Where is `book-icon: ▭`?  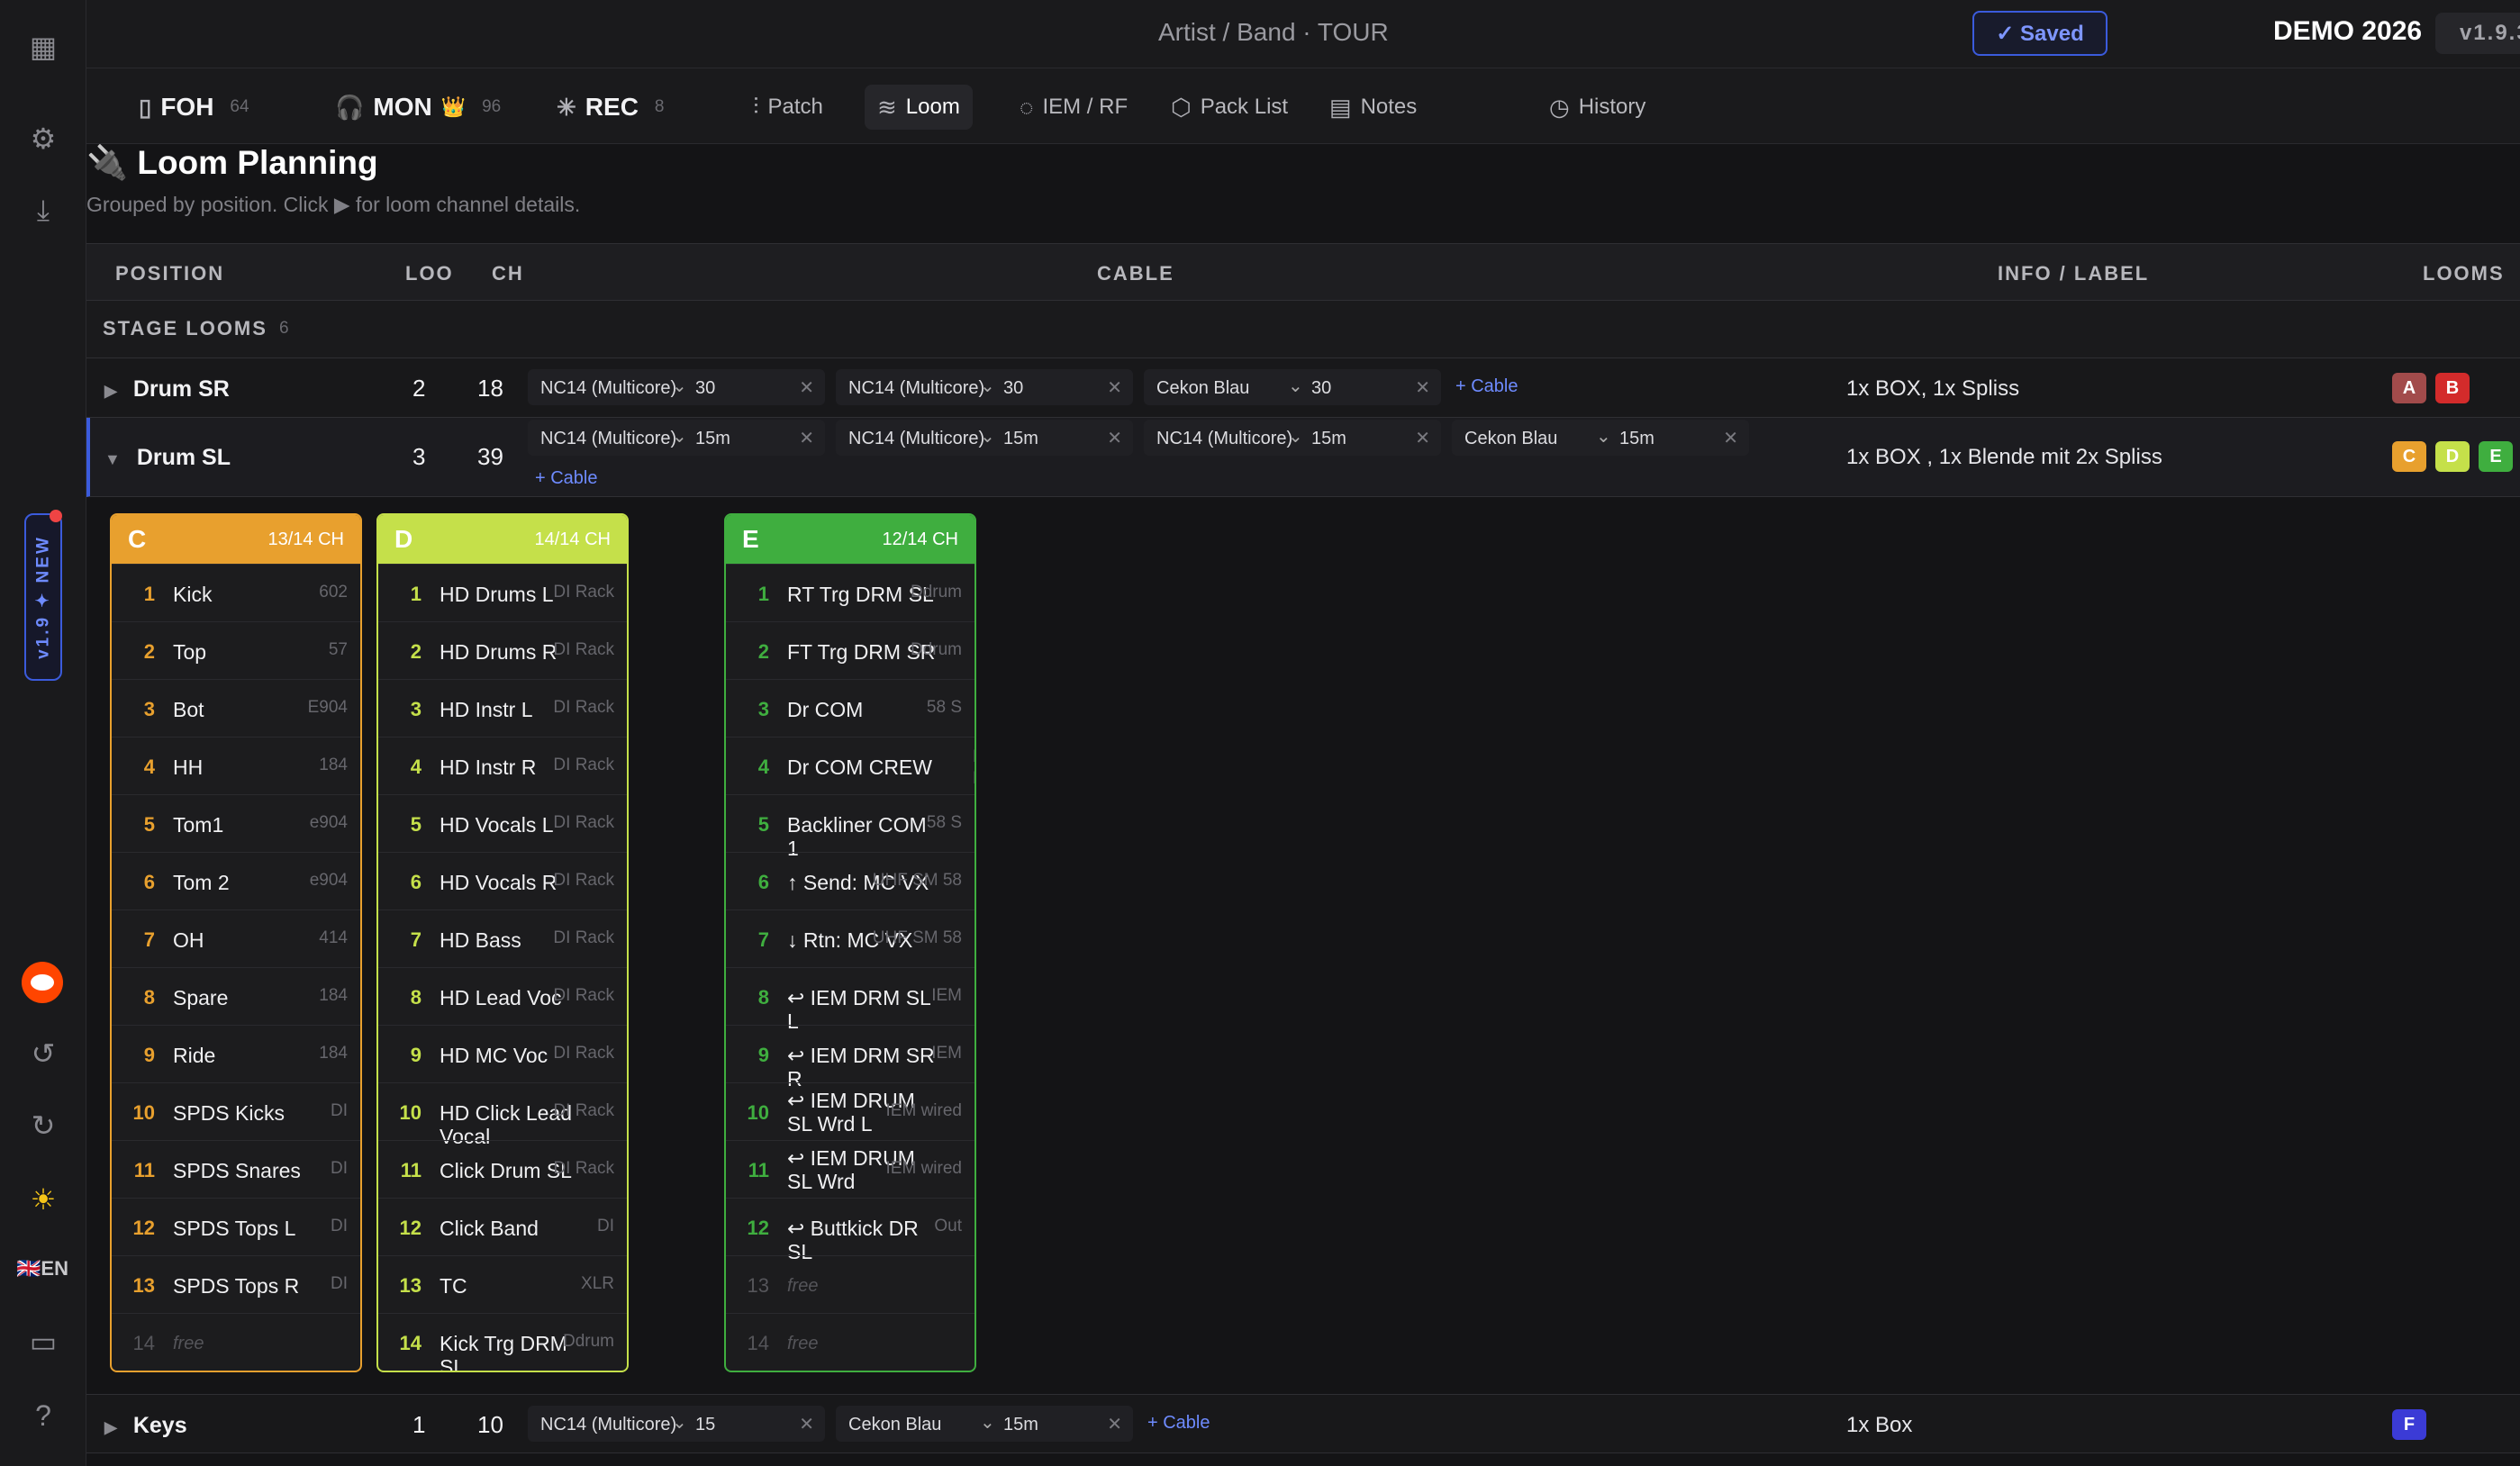 book-icon: ▭ is located at coordinates (43, 1342).